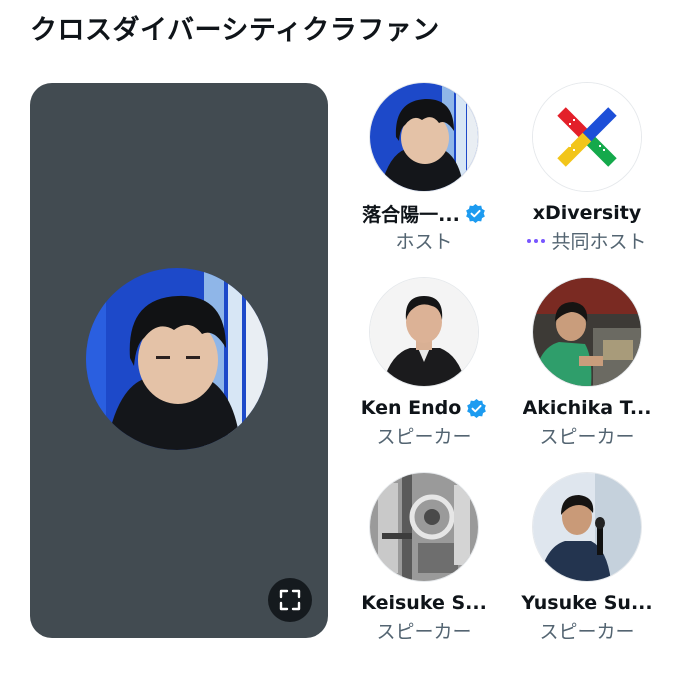 The width and height of the screenshot is (690, 675). Describe the element at coordinates (424, 242) in the screenshot. I see `participant-role: ホスト` at that location.